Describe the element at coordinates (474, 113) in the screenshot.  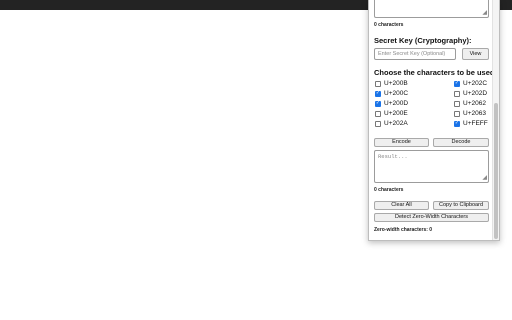
I see `char-option-label: U+2063` at that location.